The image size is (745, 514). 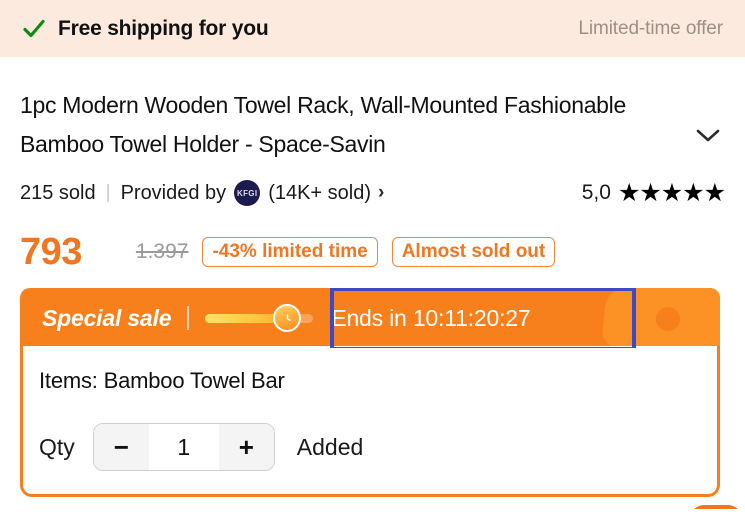 I want to click on banner-decoration-dot, so click(x=668, y=319).